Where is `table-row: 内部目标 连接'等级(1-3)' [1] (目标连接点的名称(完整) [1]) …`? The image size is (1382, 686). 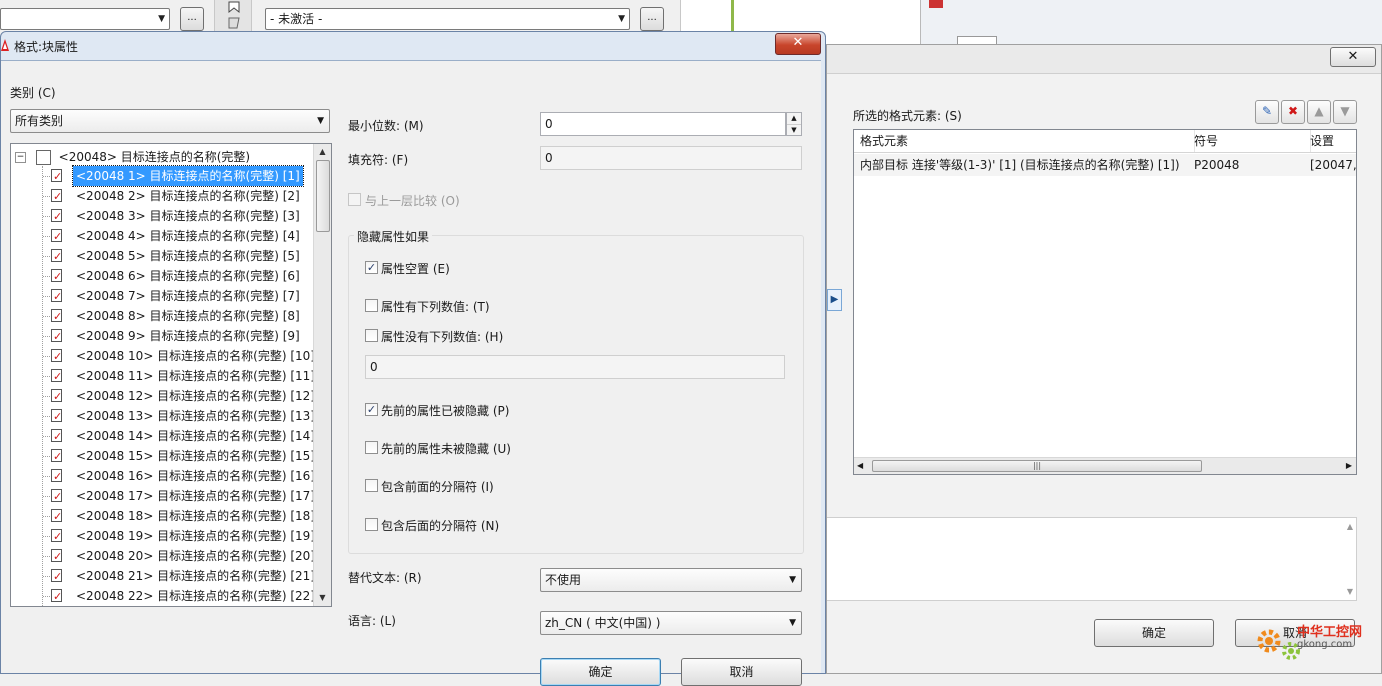
table-row: 内部目标 连接'等级(1-3)' [1] (目标连接点的名称(完整) [1]) … is located at coordinates (1105, 165).